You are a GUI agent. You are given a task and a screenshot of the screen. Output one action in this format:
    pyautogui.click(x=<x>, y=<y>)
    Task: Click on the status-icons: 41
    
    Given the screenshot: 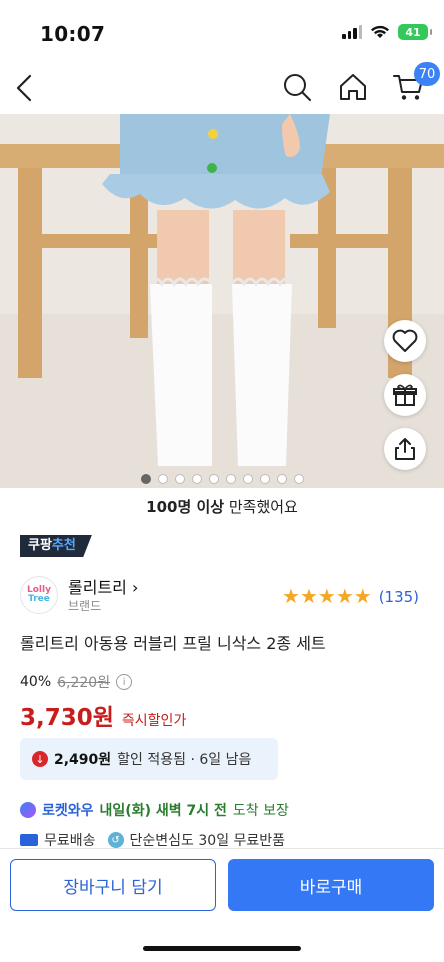 What is the action you would take?
    pyautogui.click(x=387, y=32)
    